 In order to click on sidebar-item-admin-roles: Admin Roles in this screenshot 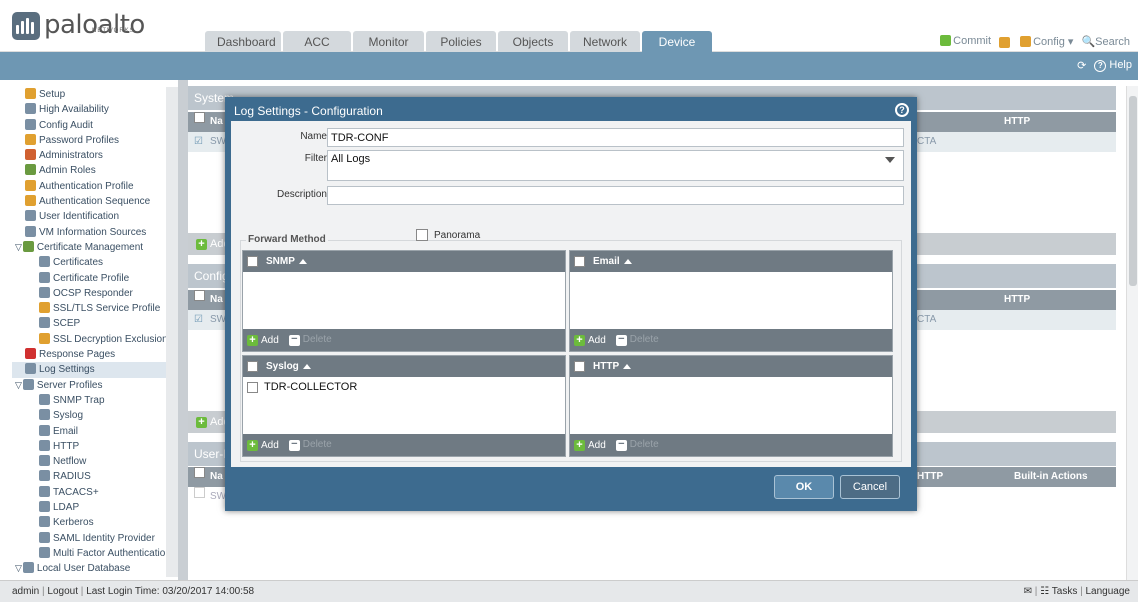, I will do `click(95, 170)`.